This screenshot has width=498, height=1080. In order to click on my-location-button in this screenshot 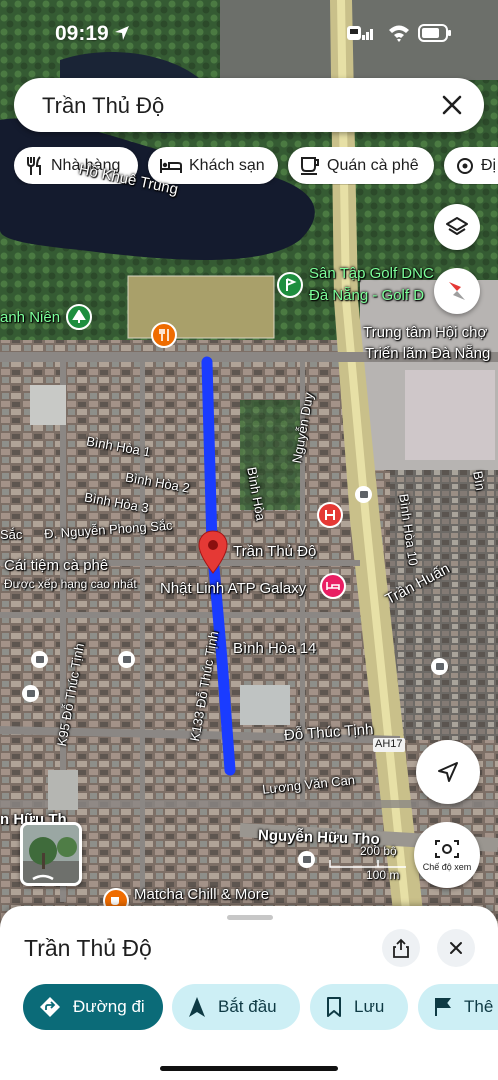, I will do `click(448, 772)`.